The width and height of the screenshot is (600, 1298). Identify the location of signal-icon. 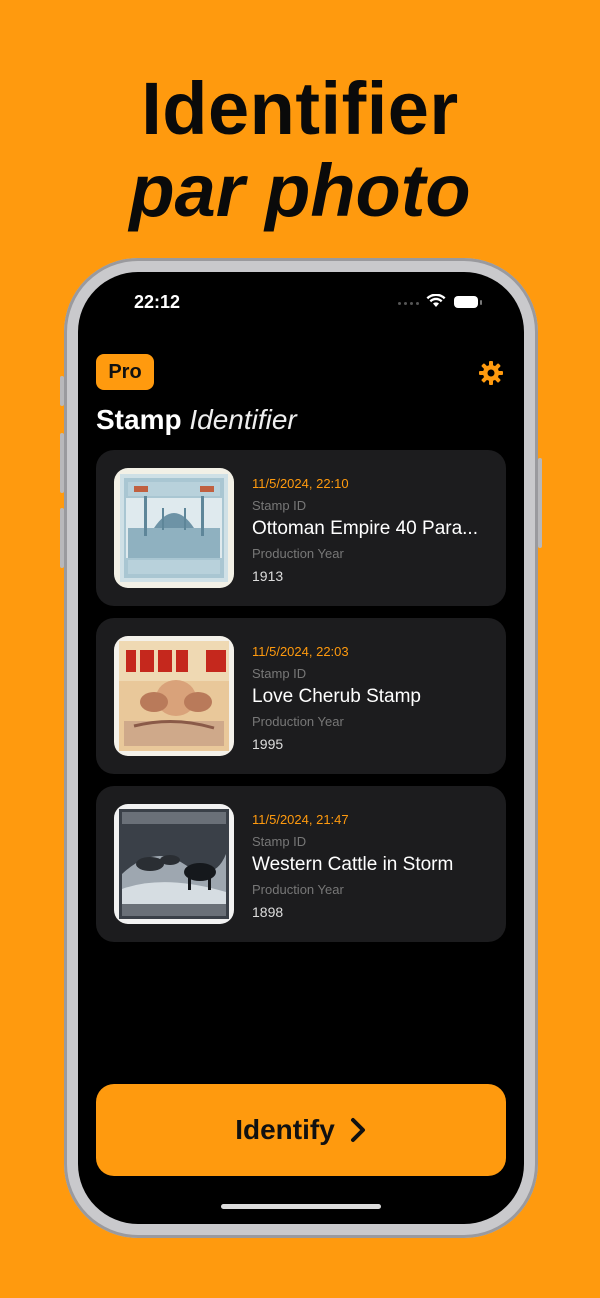
(408, 303).